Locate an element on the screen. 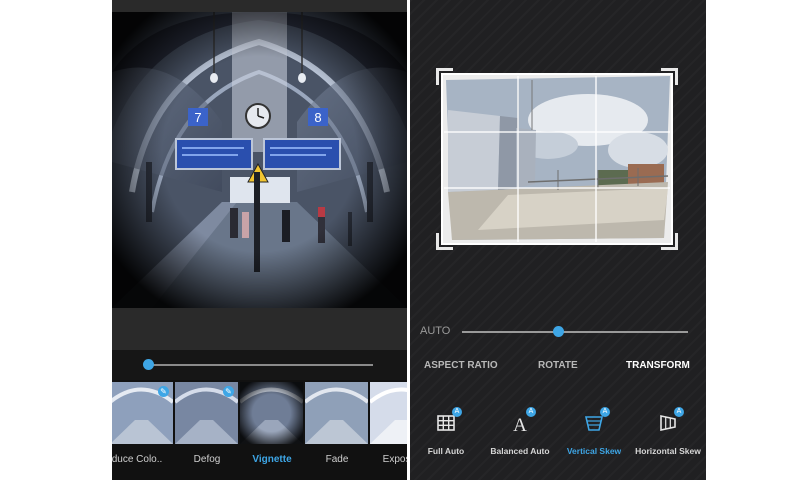 The width and height of the screenshot is (800, 480). letter-a-icon: A A is located at coordinates (522, 421).